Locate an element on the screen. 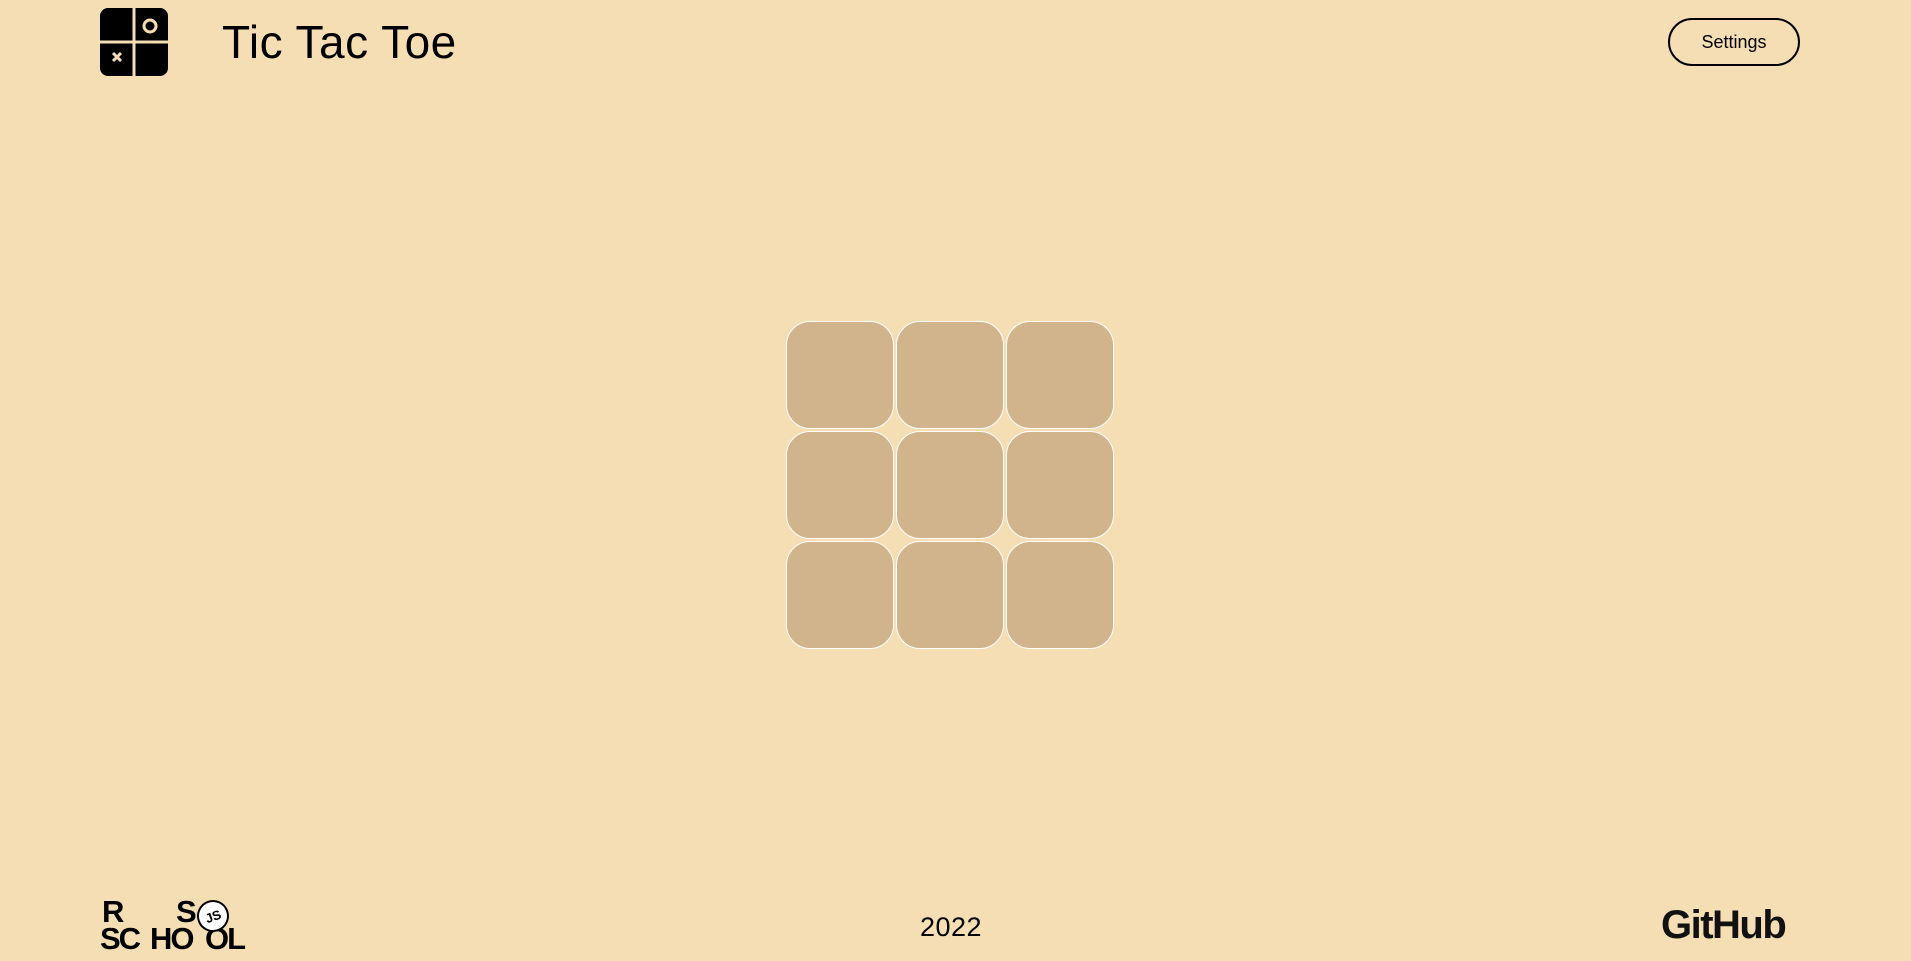 This screenshot has width=1911, height=961. page-footer: R S SC HO OL JS 2022 GitHub is located at coordinates (955, 920).